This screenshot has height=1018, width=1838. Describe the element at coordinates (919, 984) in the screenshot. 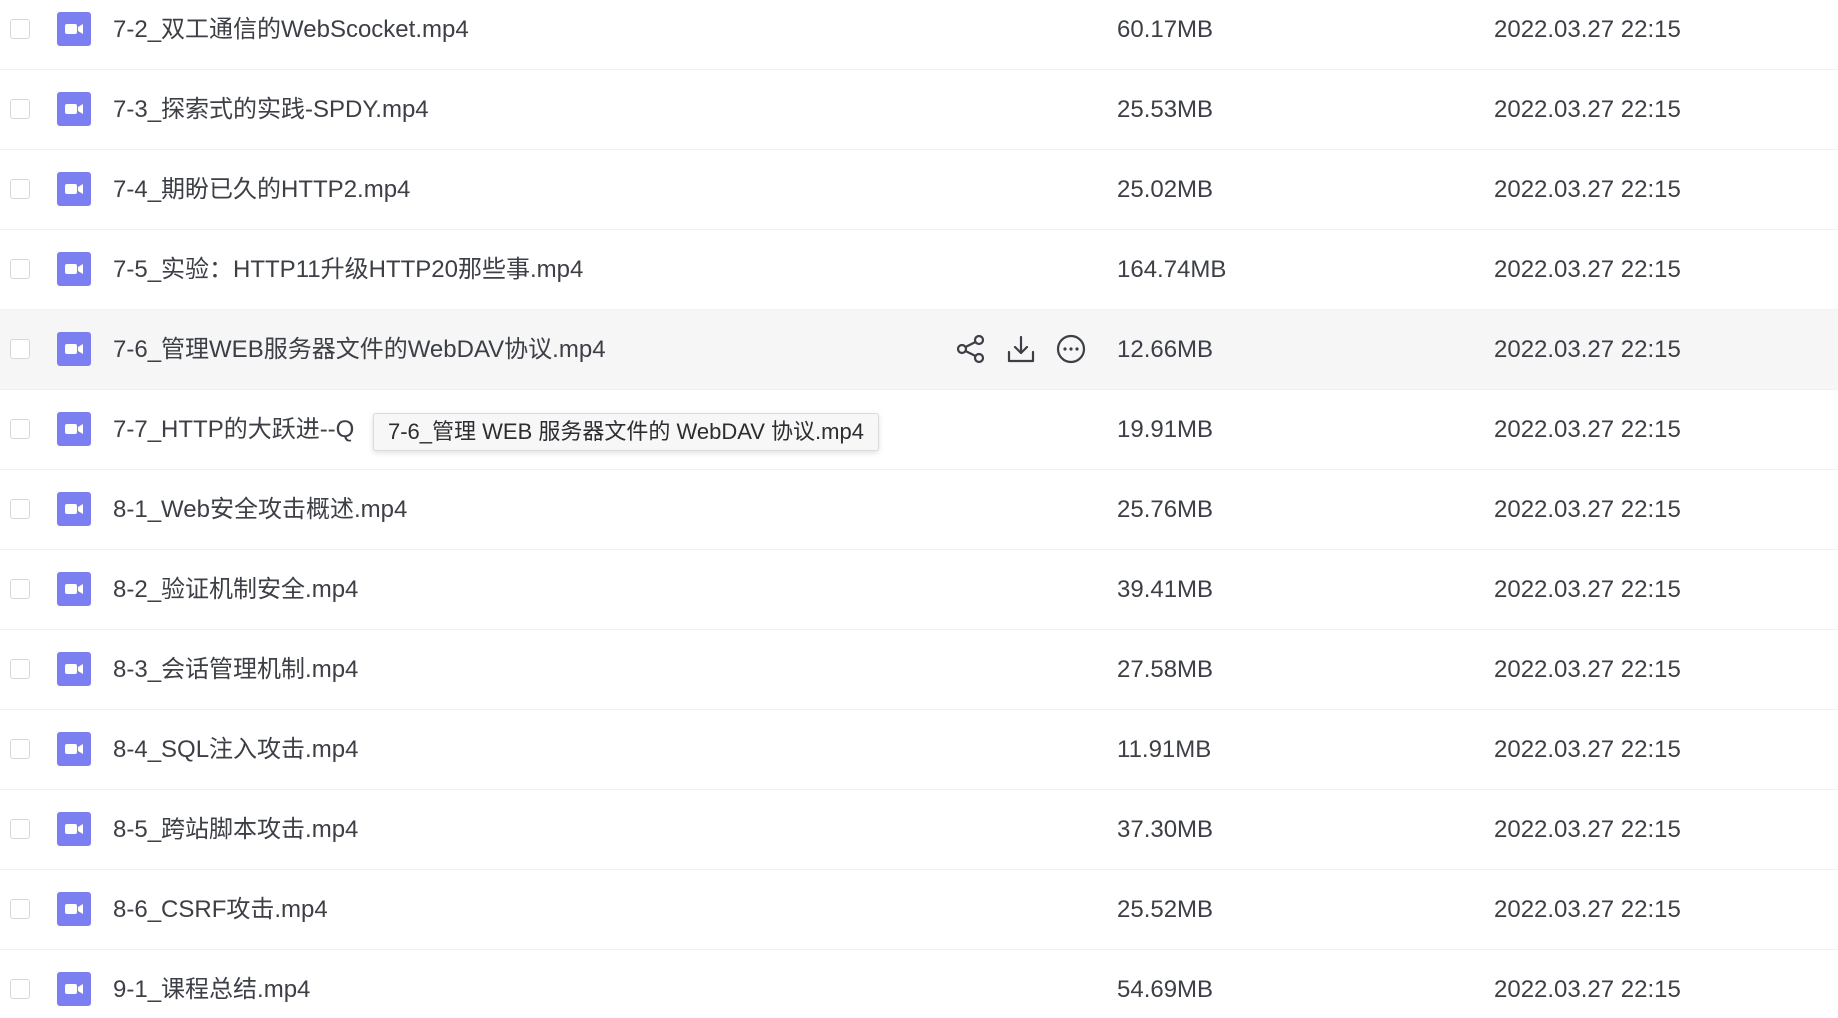

I see `file-row: 9-1_课程总结.mp4 54.69MB 2022.03.27 22:15` at that location.